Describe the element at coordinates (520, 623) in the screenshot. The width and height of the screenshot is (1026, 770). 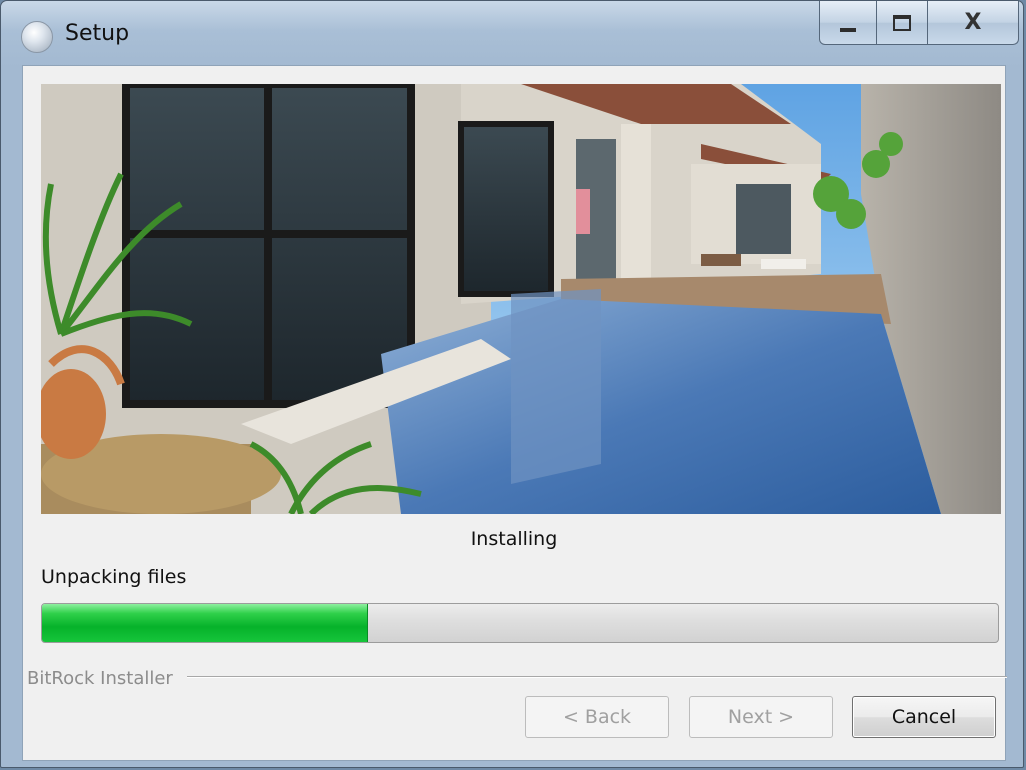
I see `progress-bar` at that location.